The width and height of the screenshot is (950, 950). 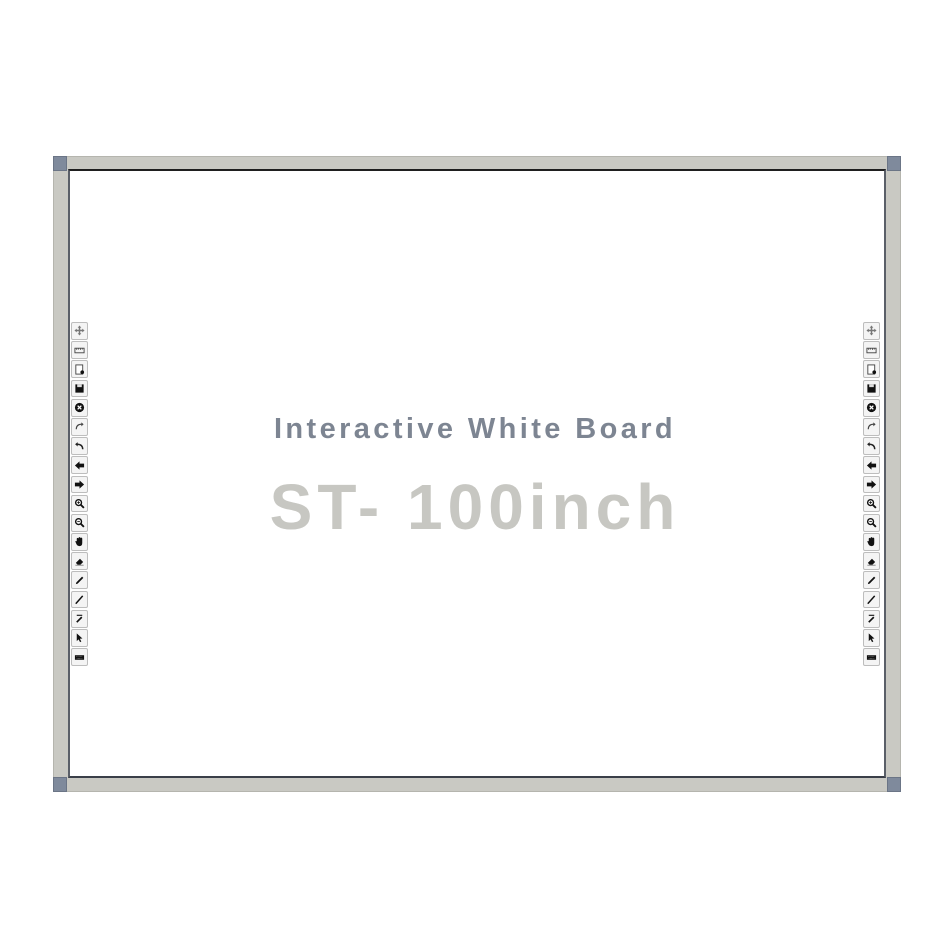 I want to click on right-toolbar-move-button, so click(x=871, y=331).